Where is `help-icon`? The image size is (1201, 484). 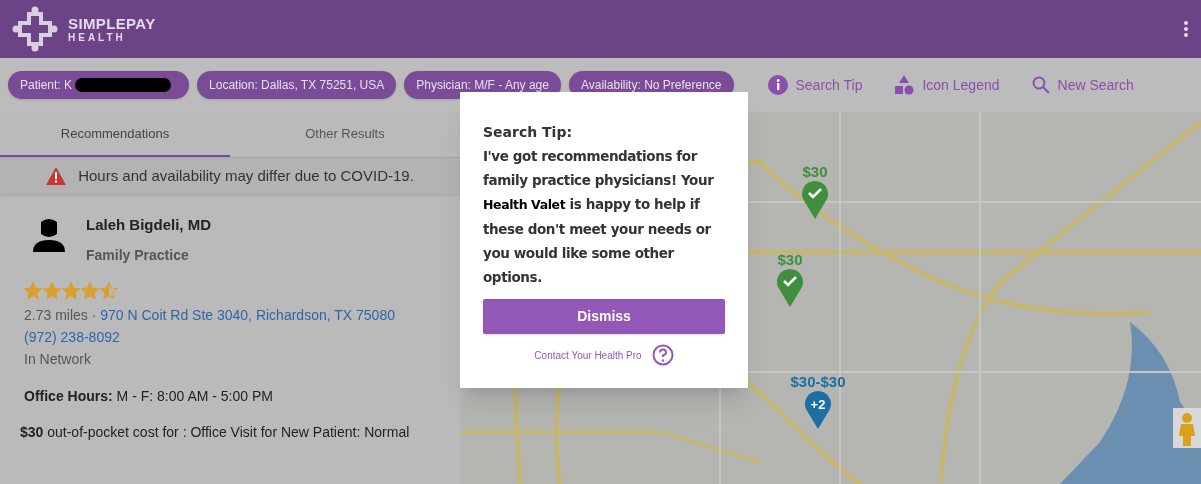 help-icon is located at coordinates (662, 355).